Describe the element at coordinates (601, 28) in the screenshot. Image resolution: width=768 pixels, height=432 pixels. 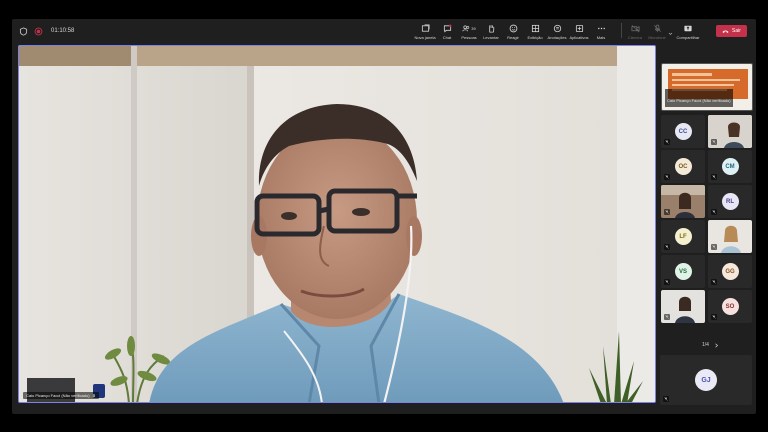
I see `more-icon` at that location.